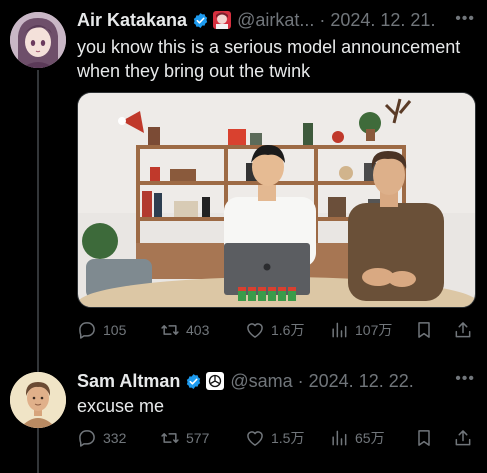 Image resolution: width=487 pixels, height=473 pixels. I want to click on tweet-text: excuse me, so click(121, 406).